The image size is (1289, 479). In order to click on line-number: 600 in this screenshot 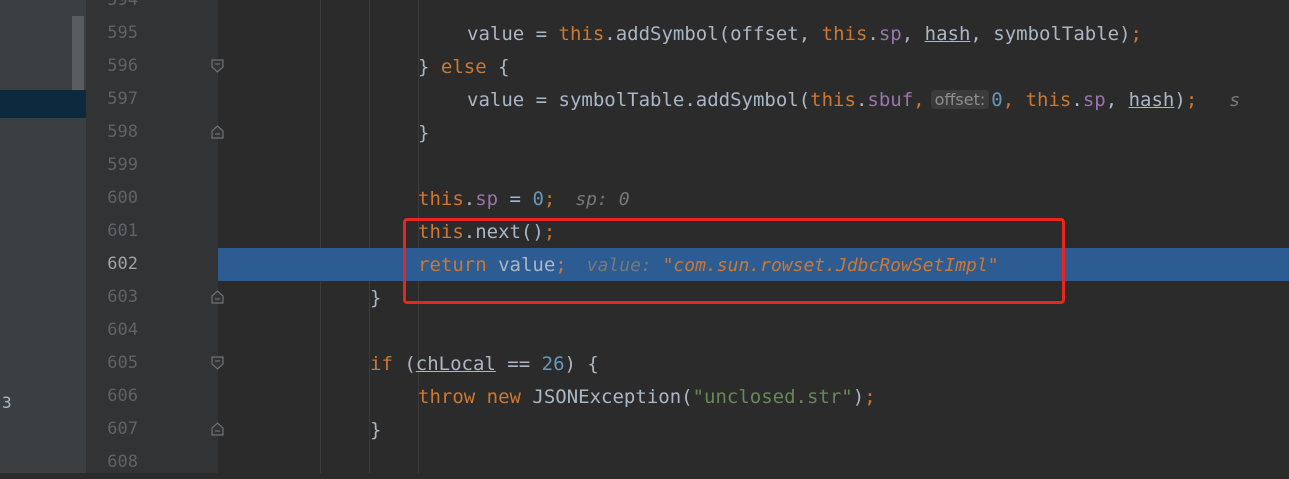, I will do `click(122, 198)`.